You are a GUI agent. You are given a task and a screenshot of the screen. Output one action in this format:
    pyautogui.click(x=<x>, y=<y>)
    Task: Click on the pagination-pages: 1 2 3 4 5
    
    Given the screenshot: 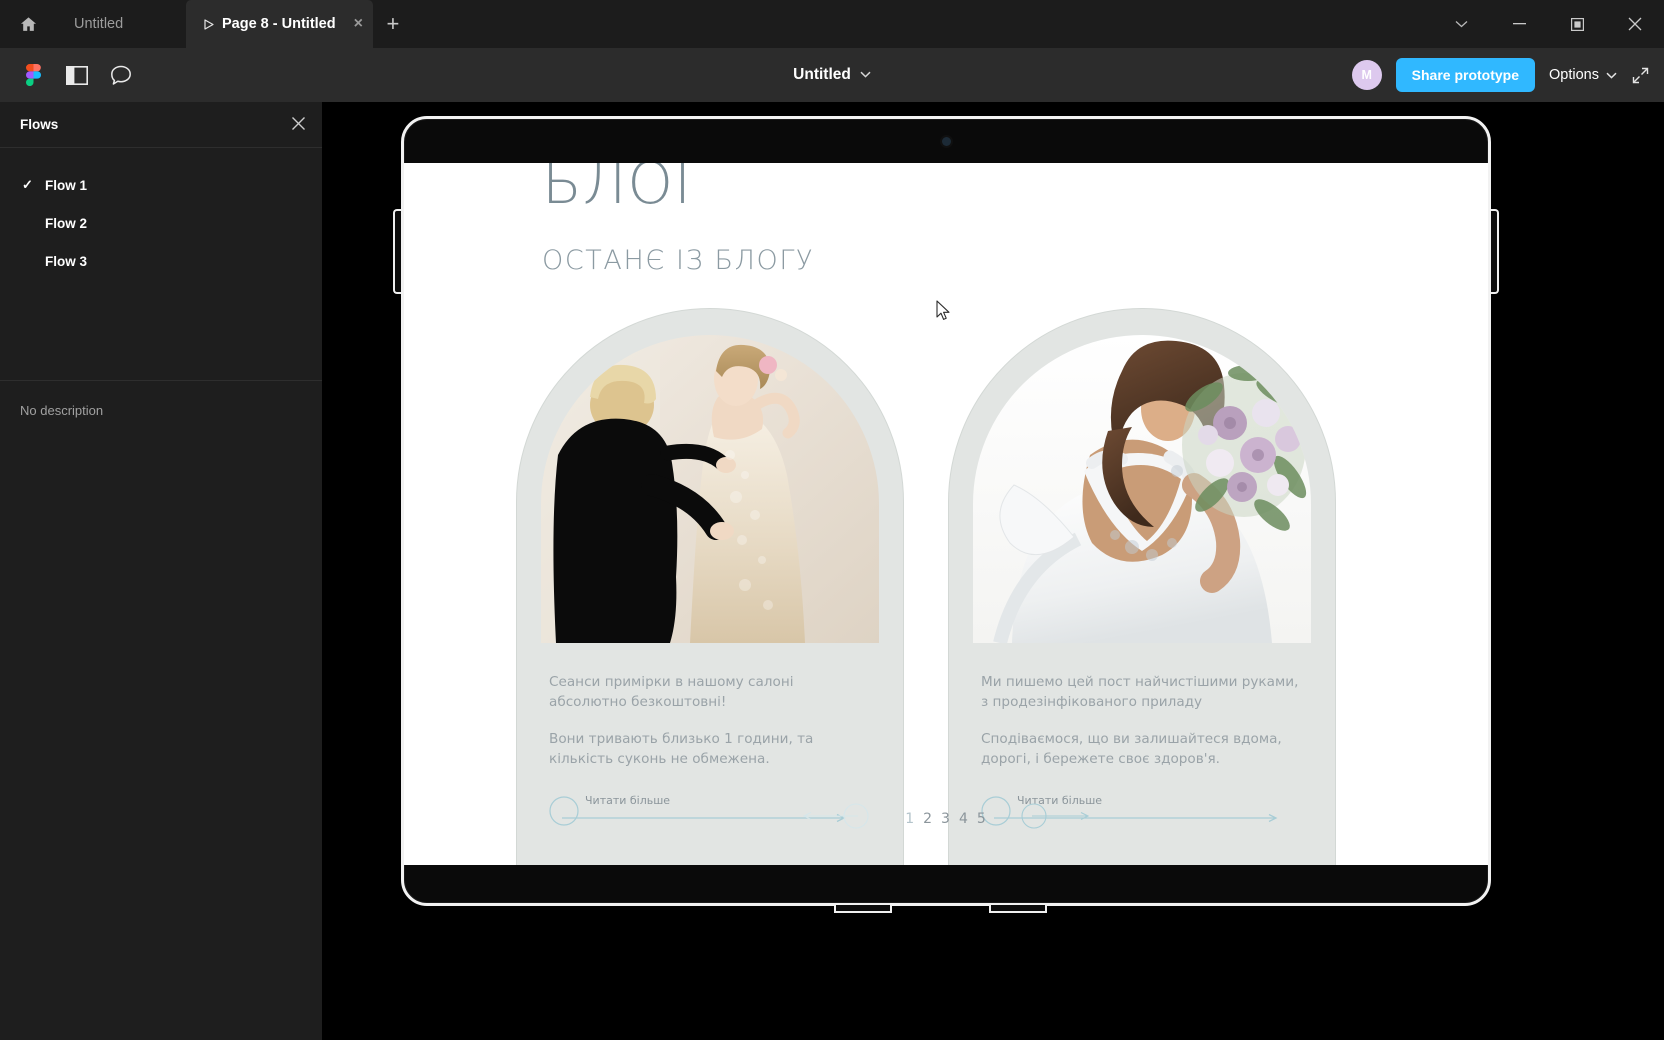 What is the action you would take?
    pyautogui.click(x=946, y=819)
    